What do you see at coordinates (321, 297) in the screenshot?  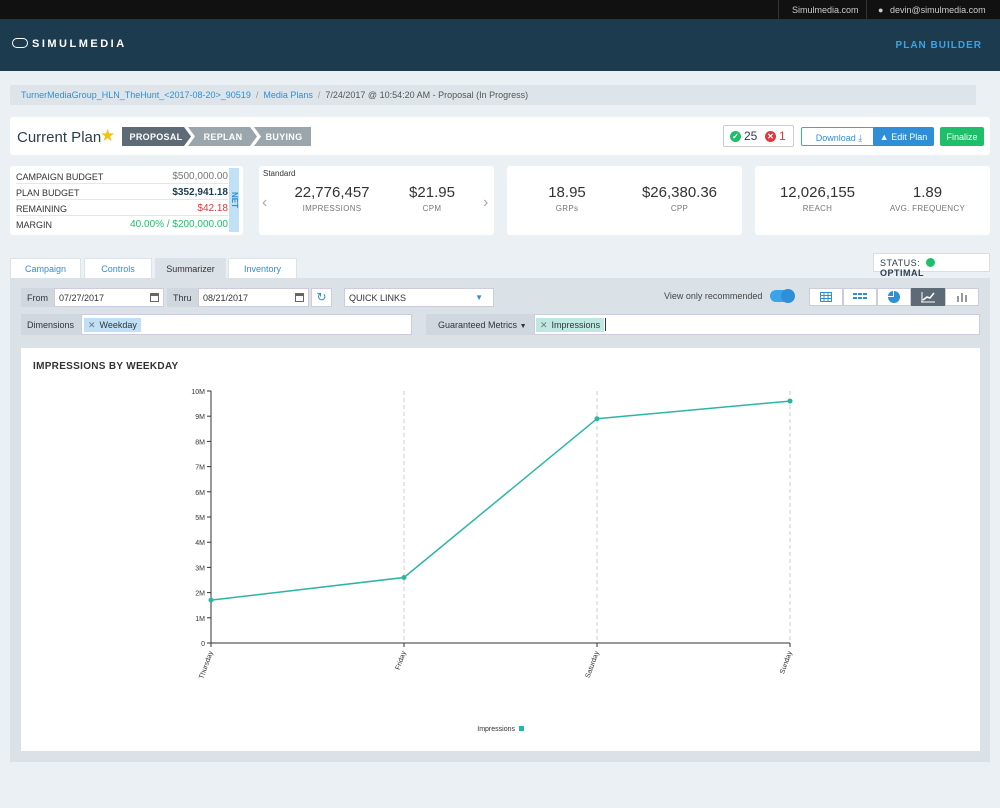 I see `refresh-icon: ↻` at bounding box center [321, 297].